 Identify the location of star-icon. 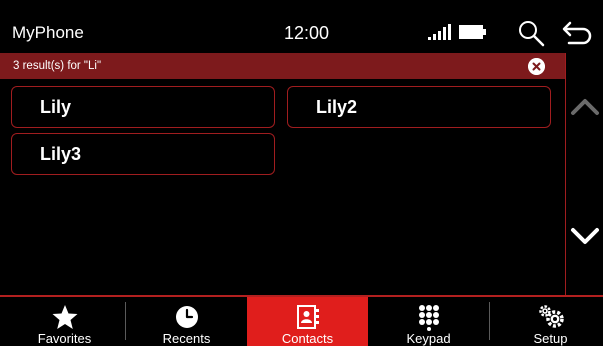
(64, 317).